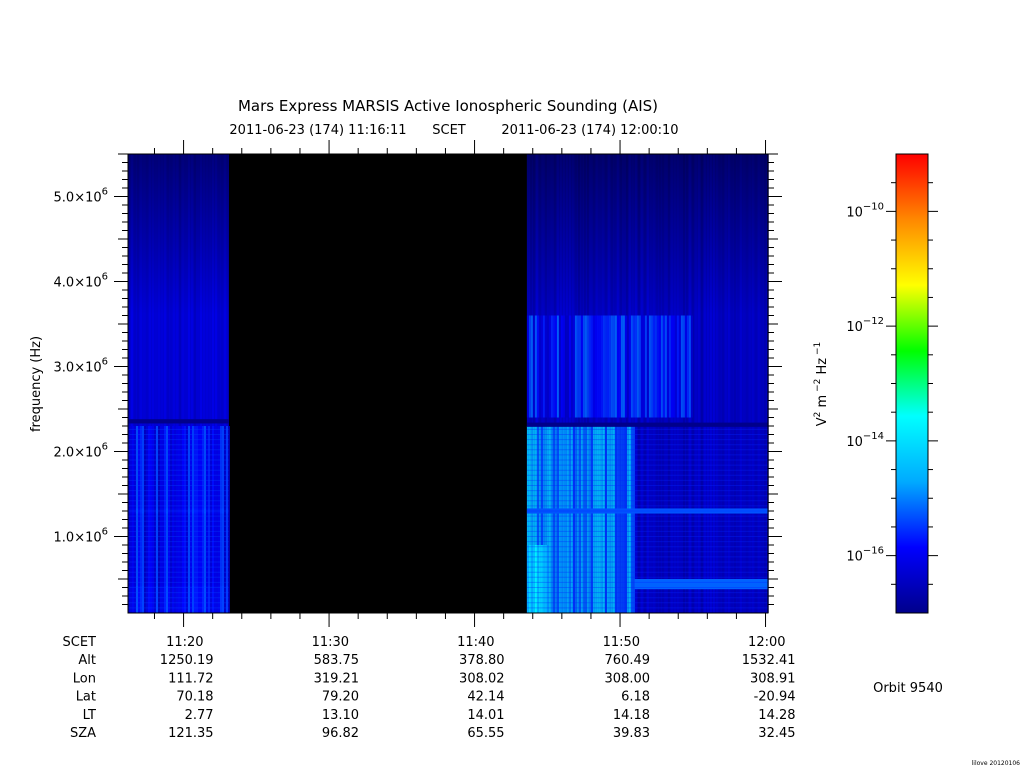 The image size is (1024, 768). I want to click on colorbar-label-part: Hz, so click(822, 368).